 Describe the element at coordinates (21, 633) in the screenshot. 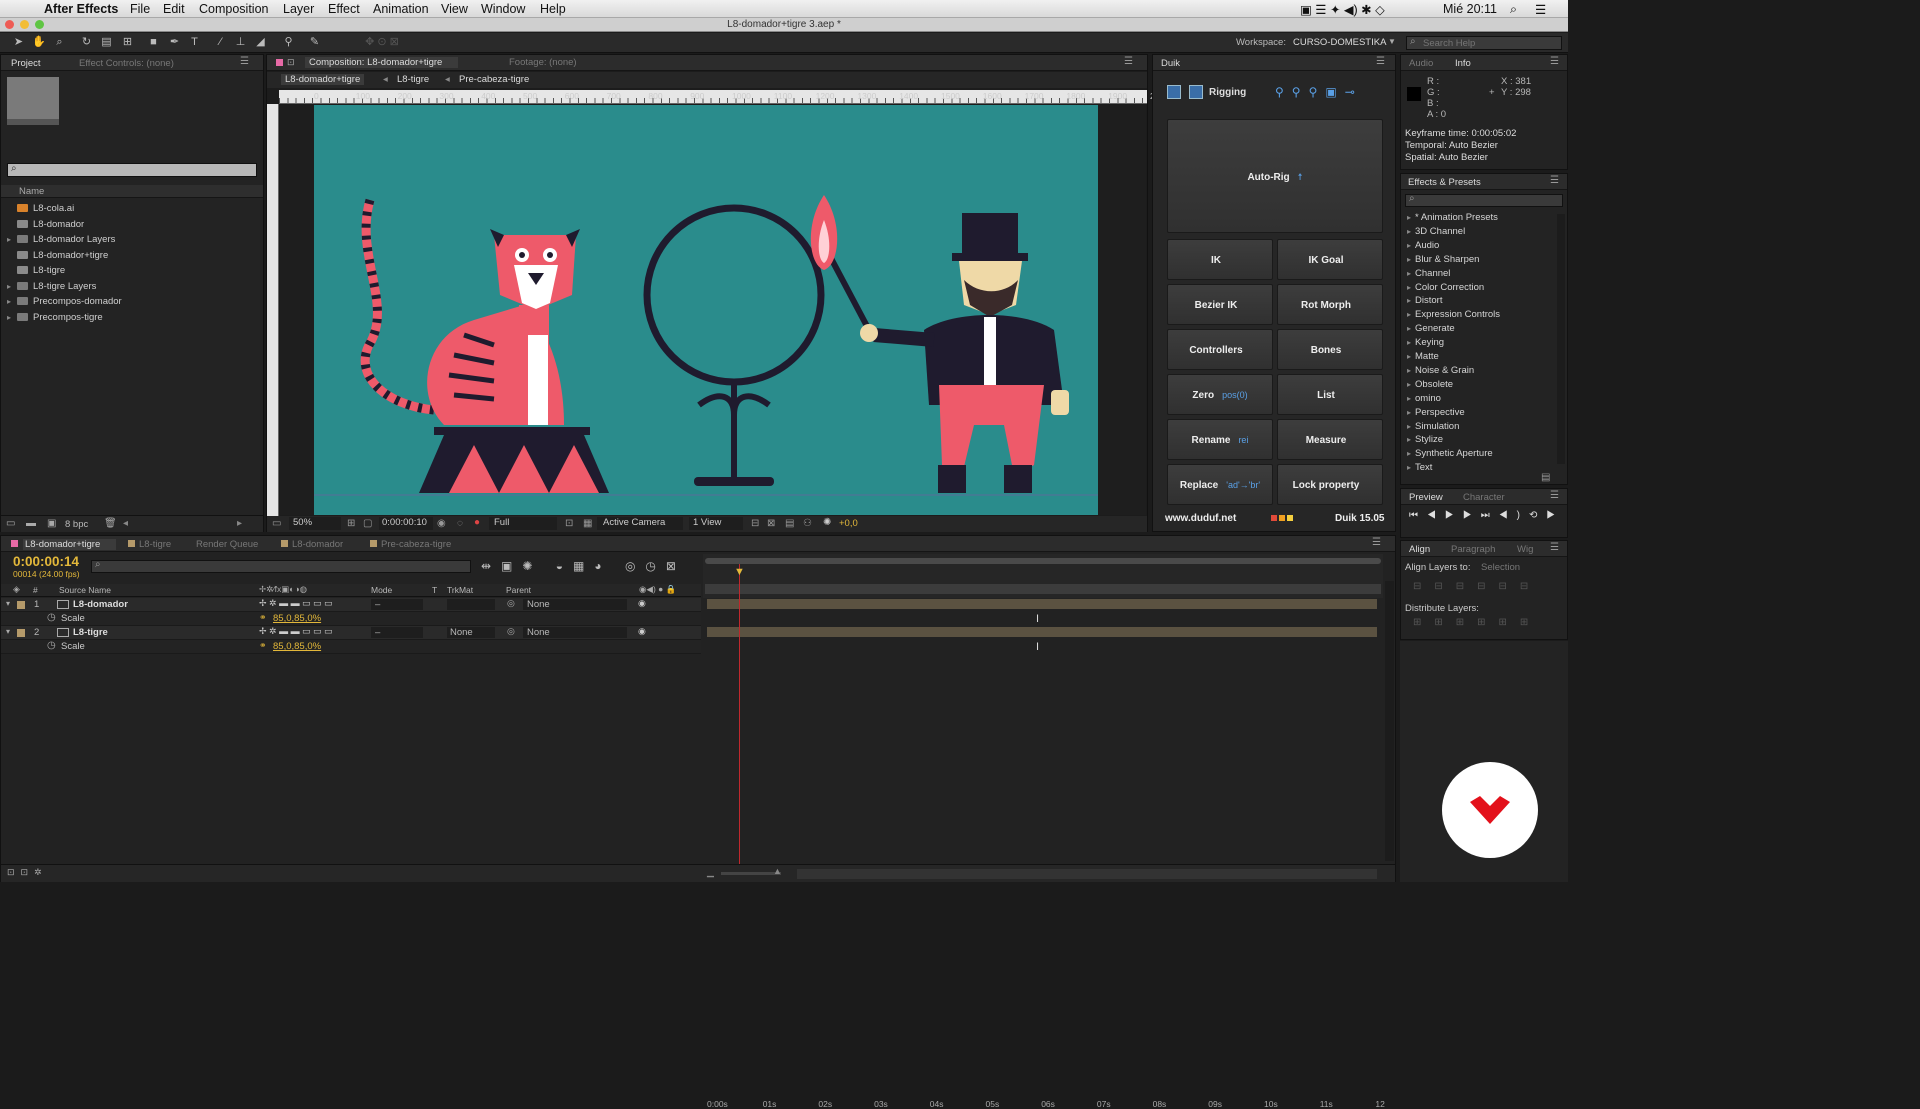

I see `label-color` at that location.